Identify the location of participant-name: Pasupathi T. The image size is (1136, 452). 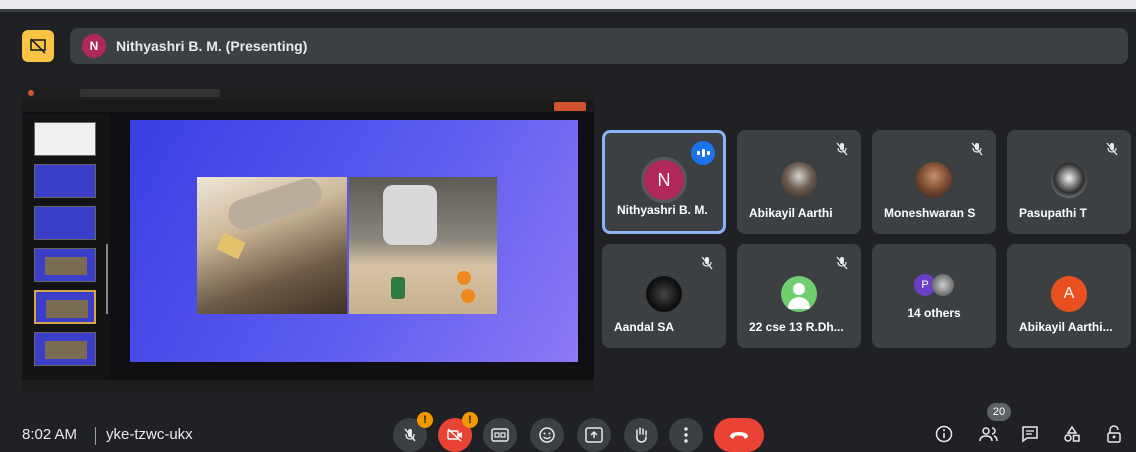
(1053, 213).